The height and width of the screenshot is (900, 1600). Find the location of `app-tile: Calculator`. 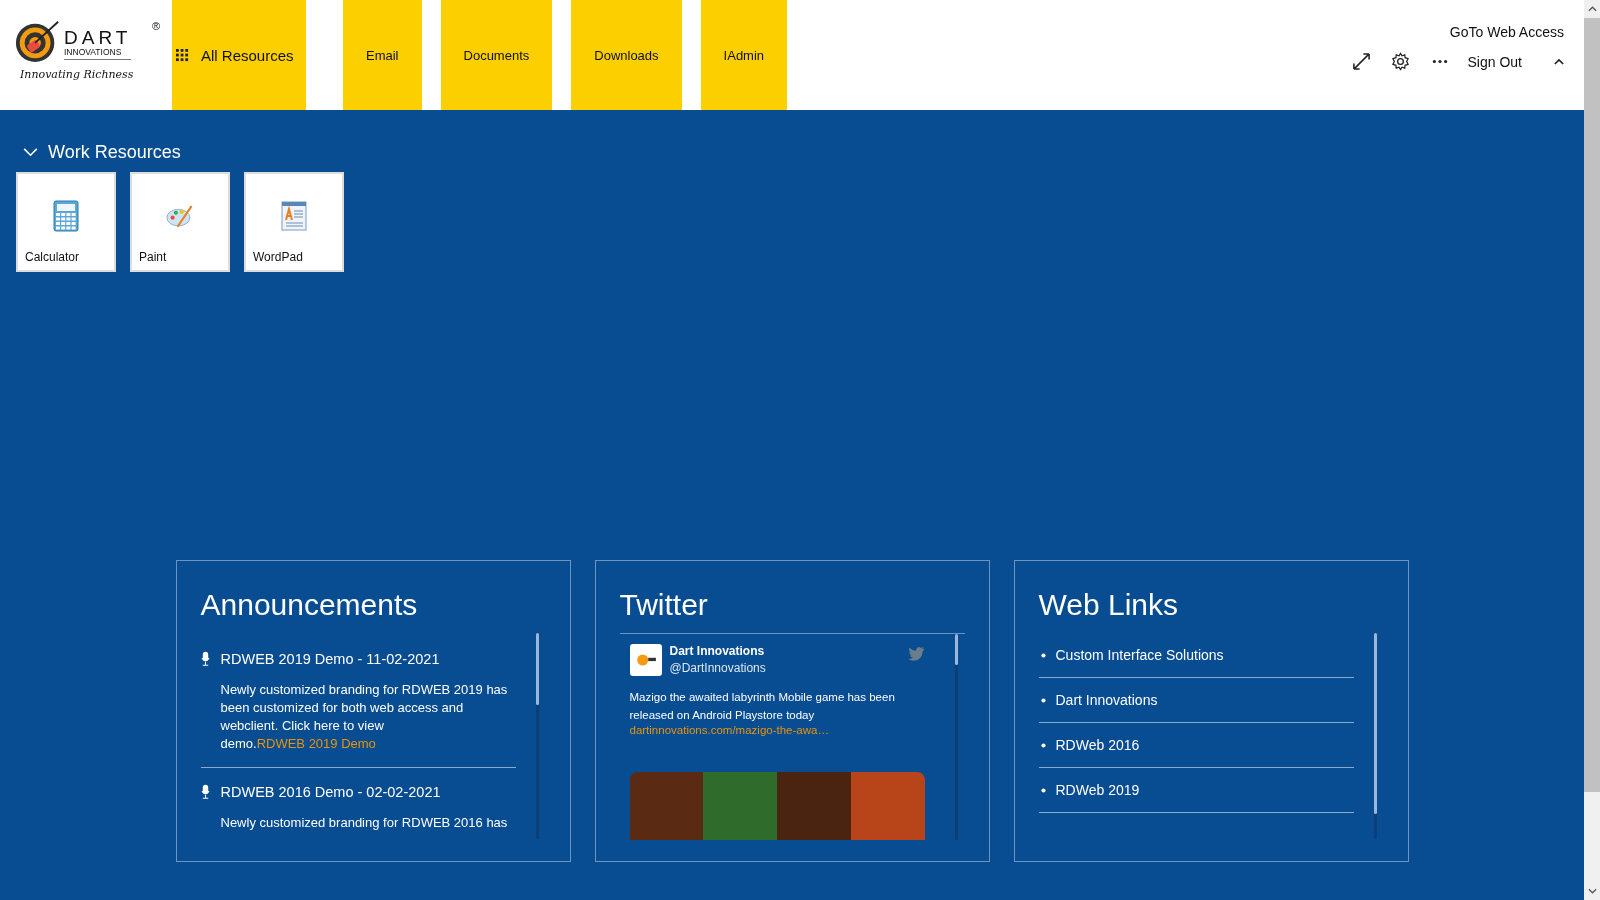

app-tile: Calculator is located at coordinates (66, 222).